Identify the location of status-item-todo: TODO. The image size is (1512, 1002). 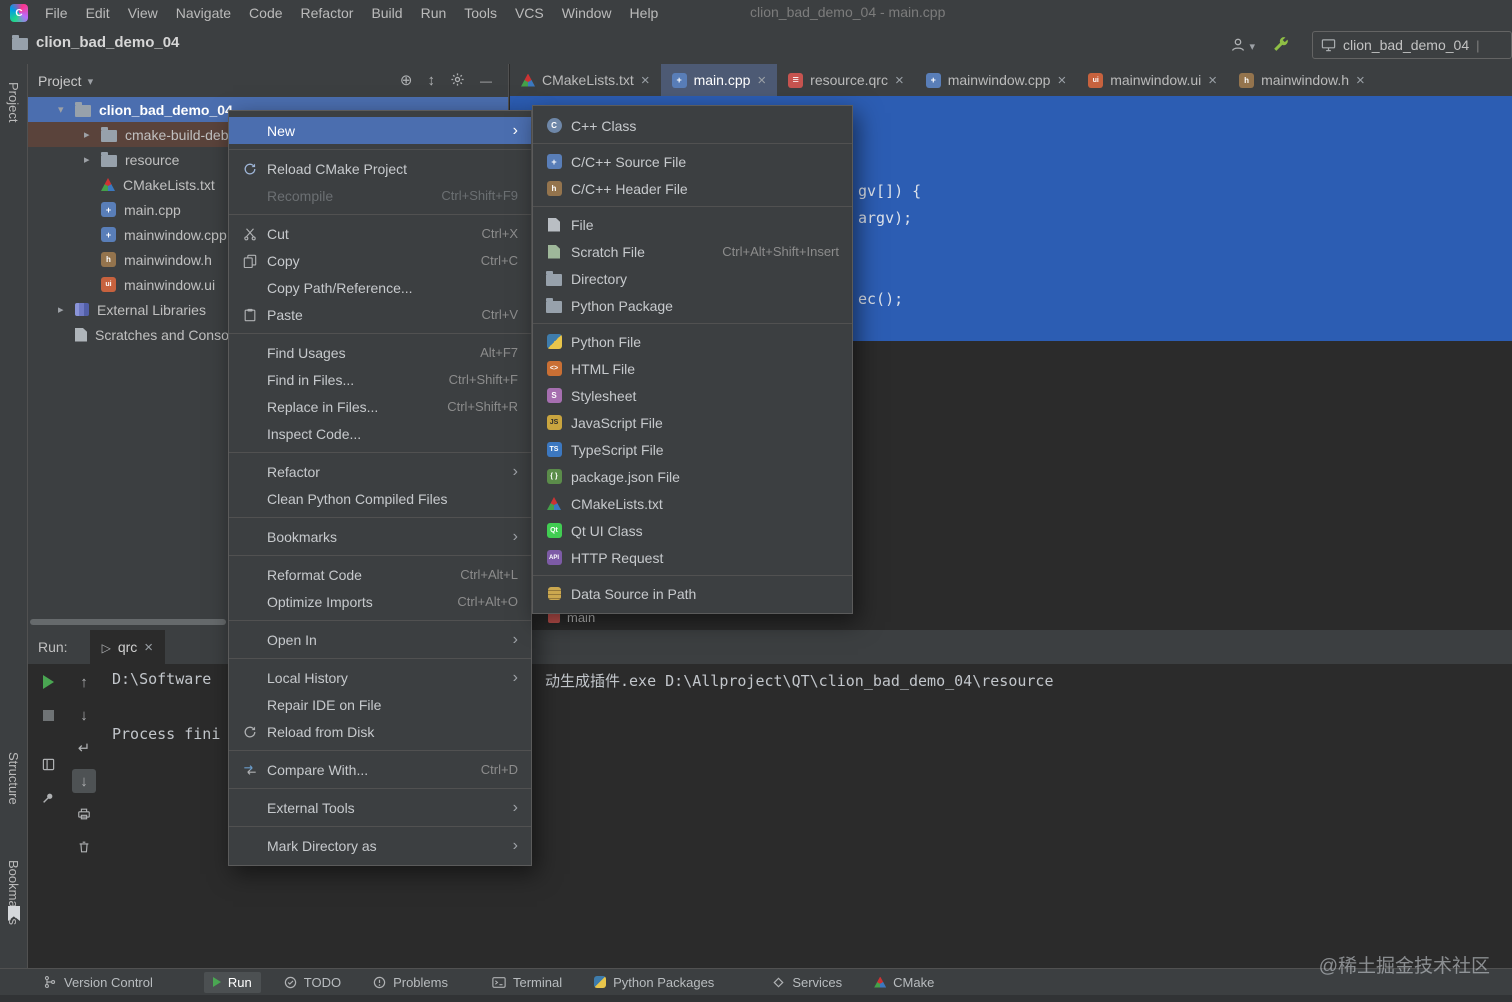
(312, 982).